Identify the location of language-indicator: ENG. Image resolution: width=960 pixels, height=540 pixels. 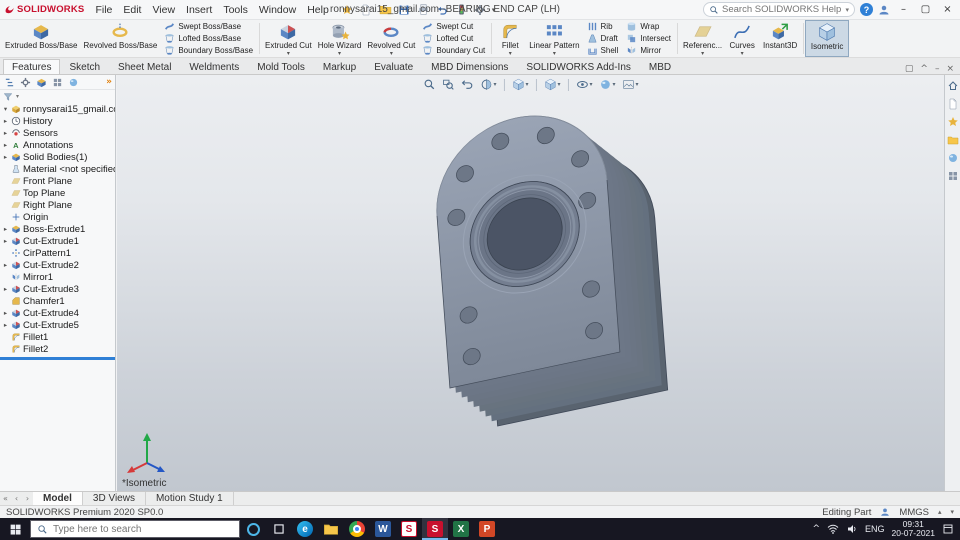
(875, 529).